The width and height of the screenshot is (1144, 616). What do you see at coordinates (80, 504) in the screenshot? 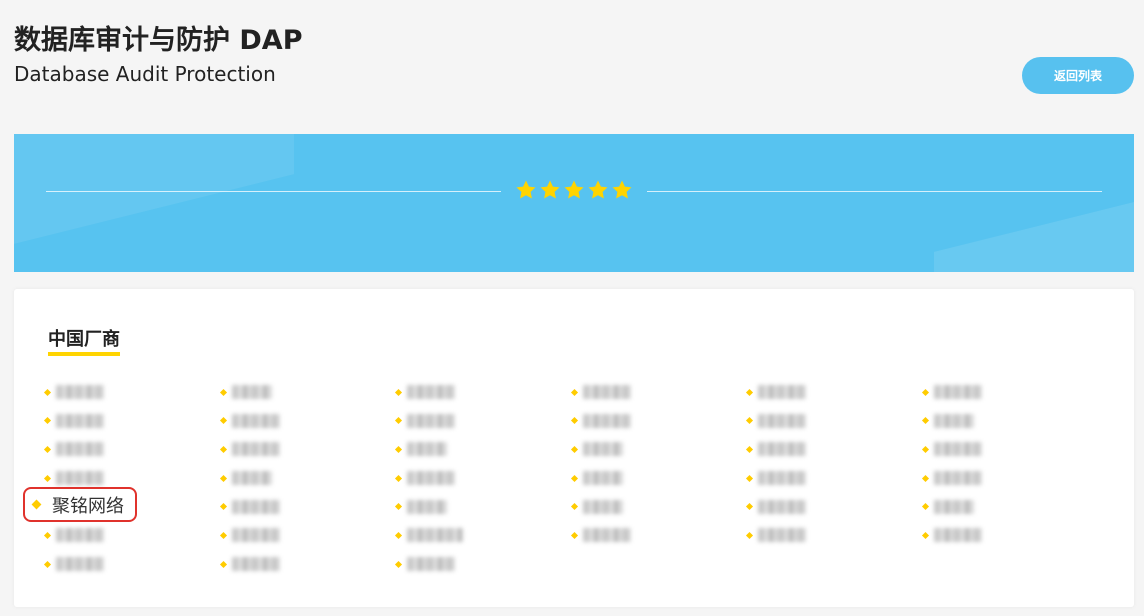
I see `highlighted-vendor-item: 聚铭网络` at bounding box center [80, 504].